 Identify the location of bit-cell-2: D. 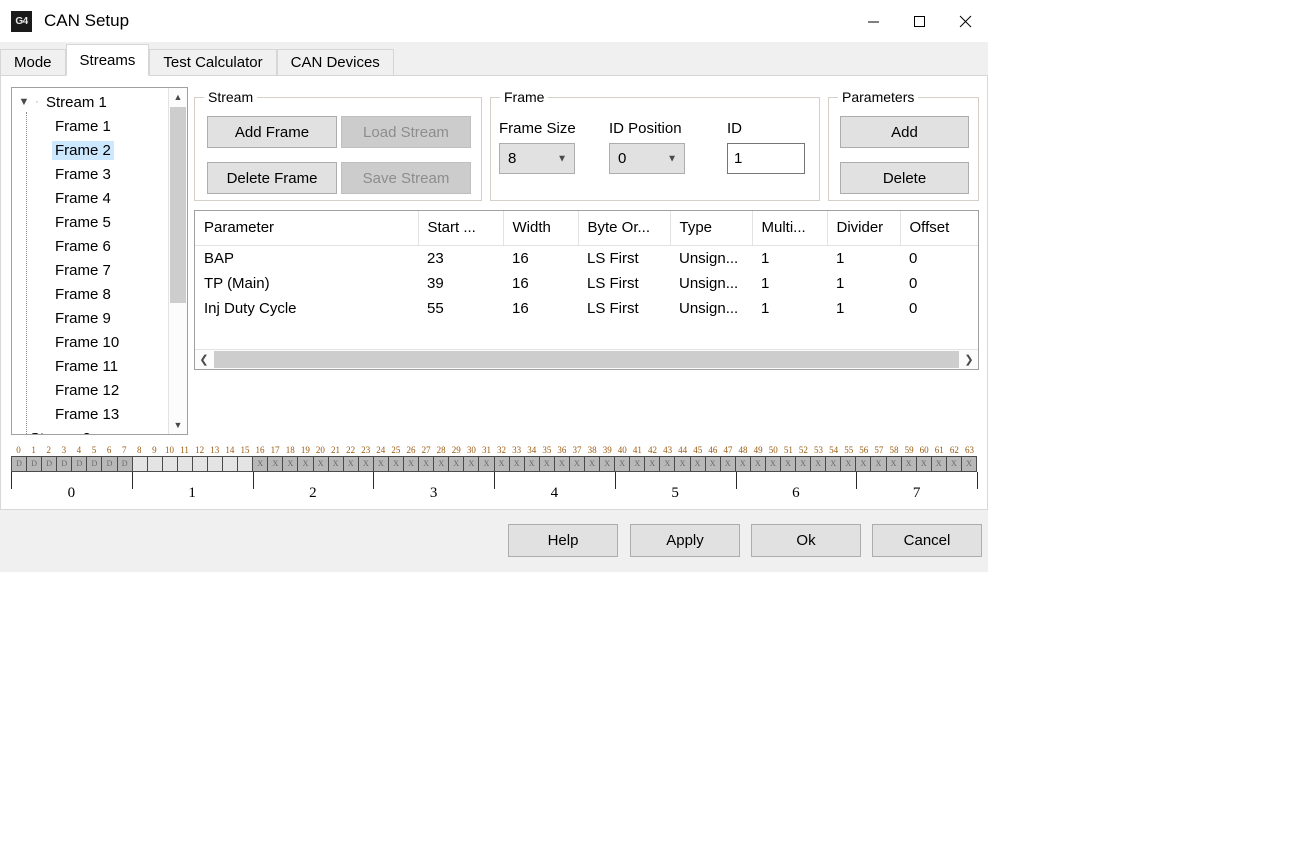
(50, 464).